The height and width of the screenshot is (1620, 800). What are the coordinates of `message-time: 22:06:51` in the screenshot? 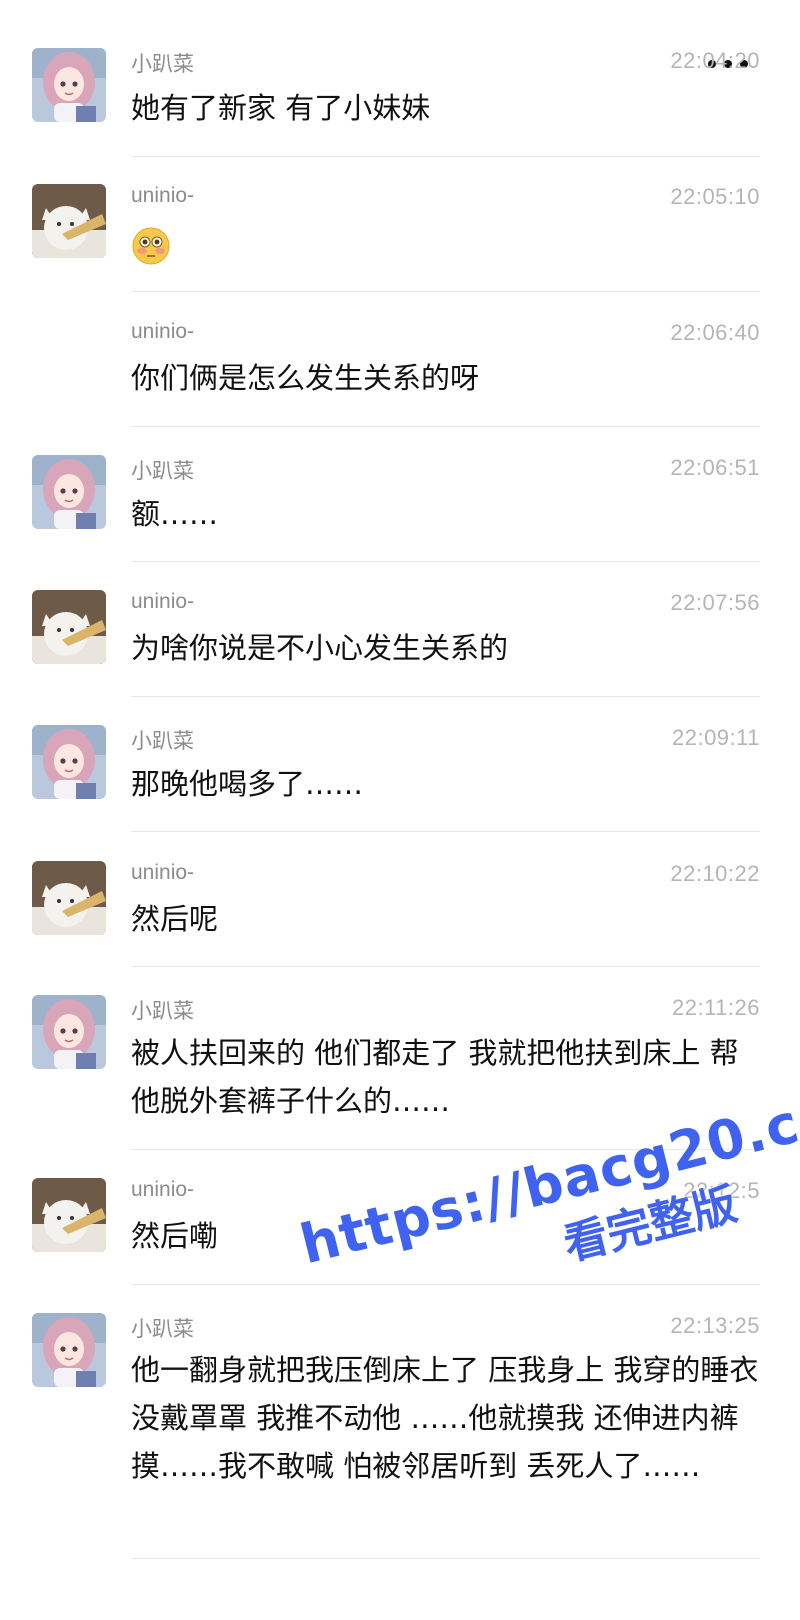 It's located at (715, 467).